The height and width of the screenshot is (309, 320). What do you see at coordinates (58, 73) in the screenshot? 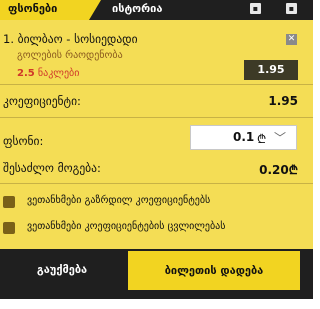
I see `selection-line-unit: ნაკლები` at bounding box center [58, 73].